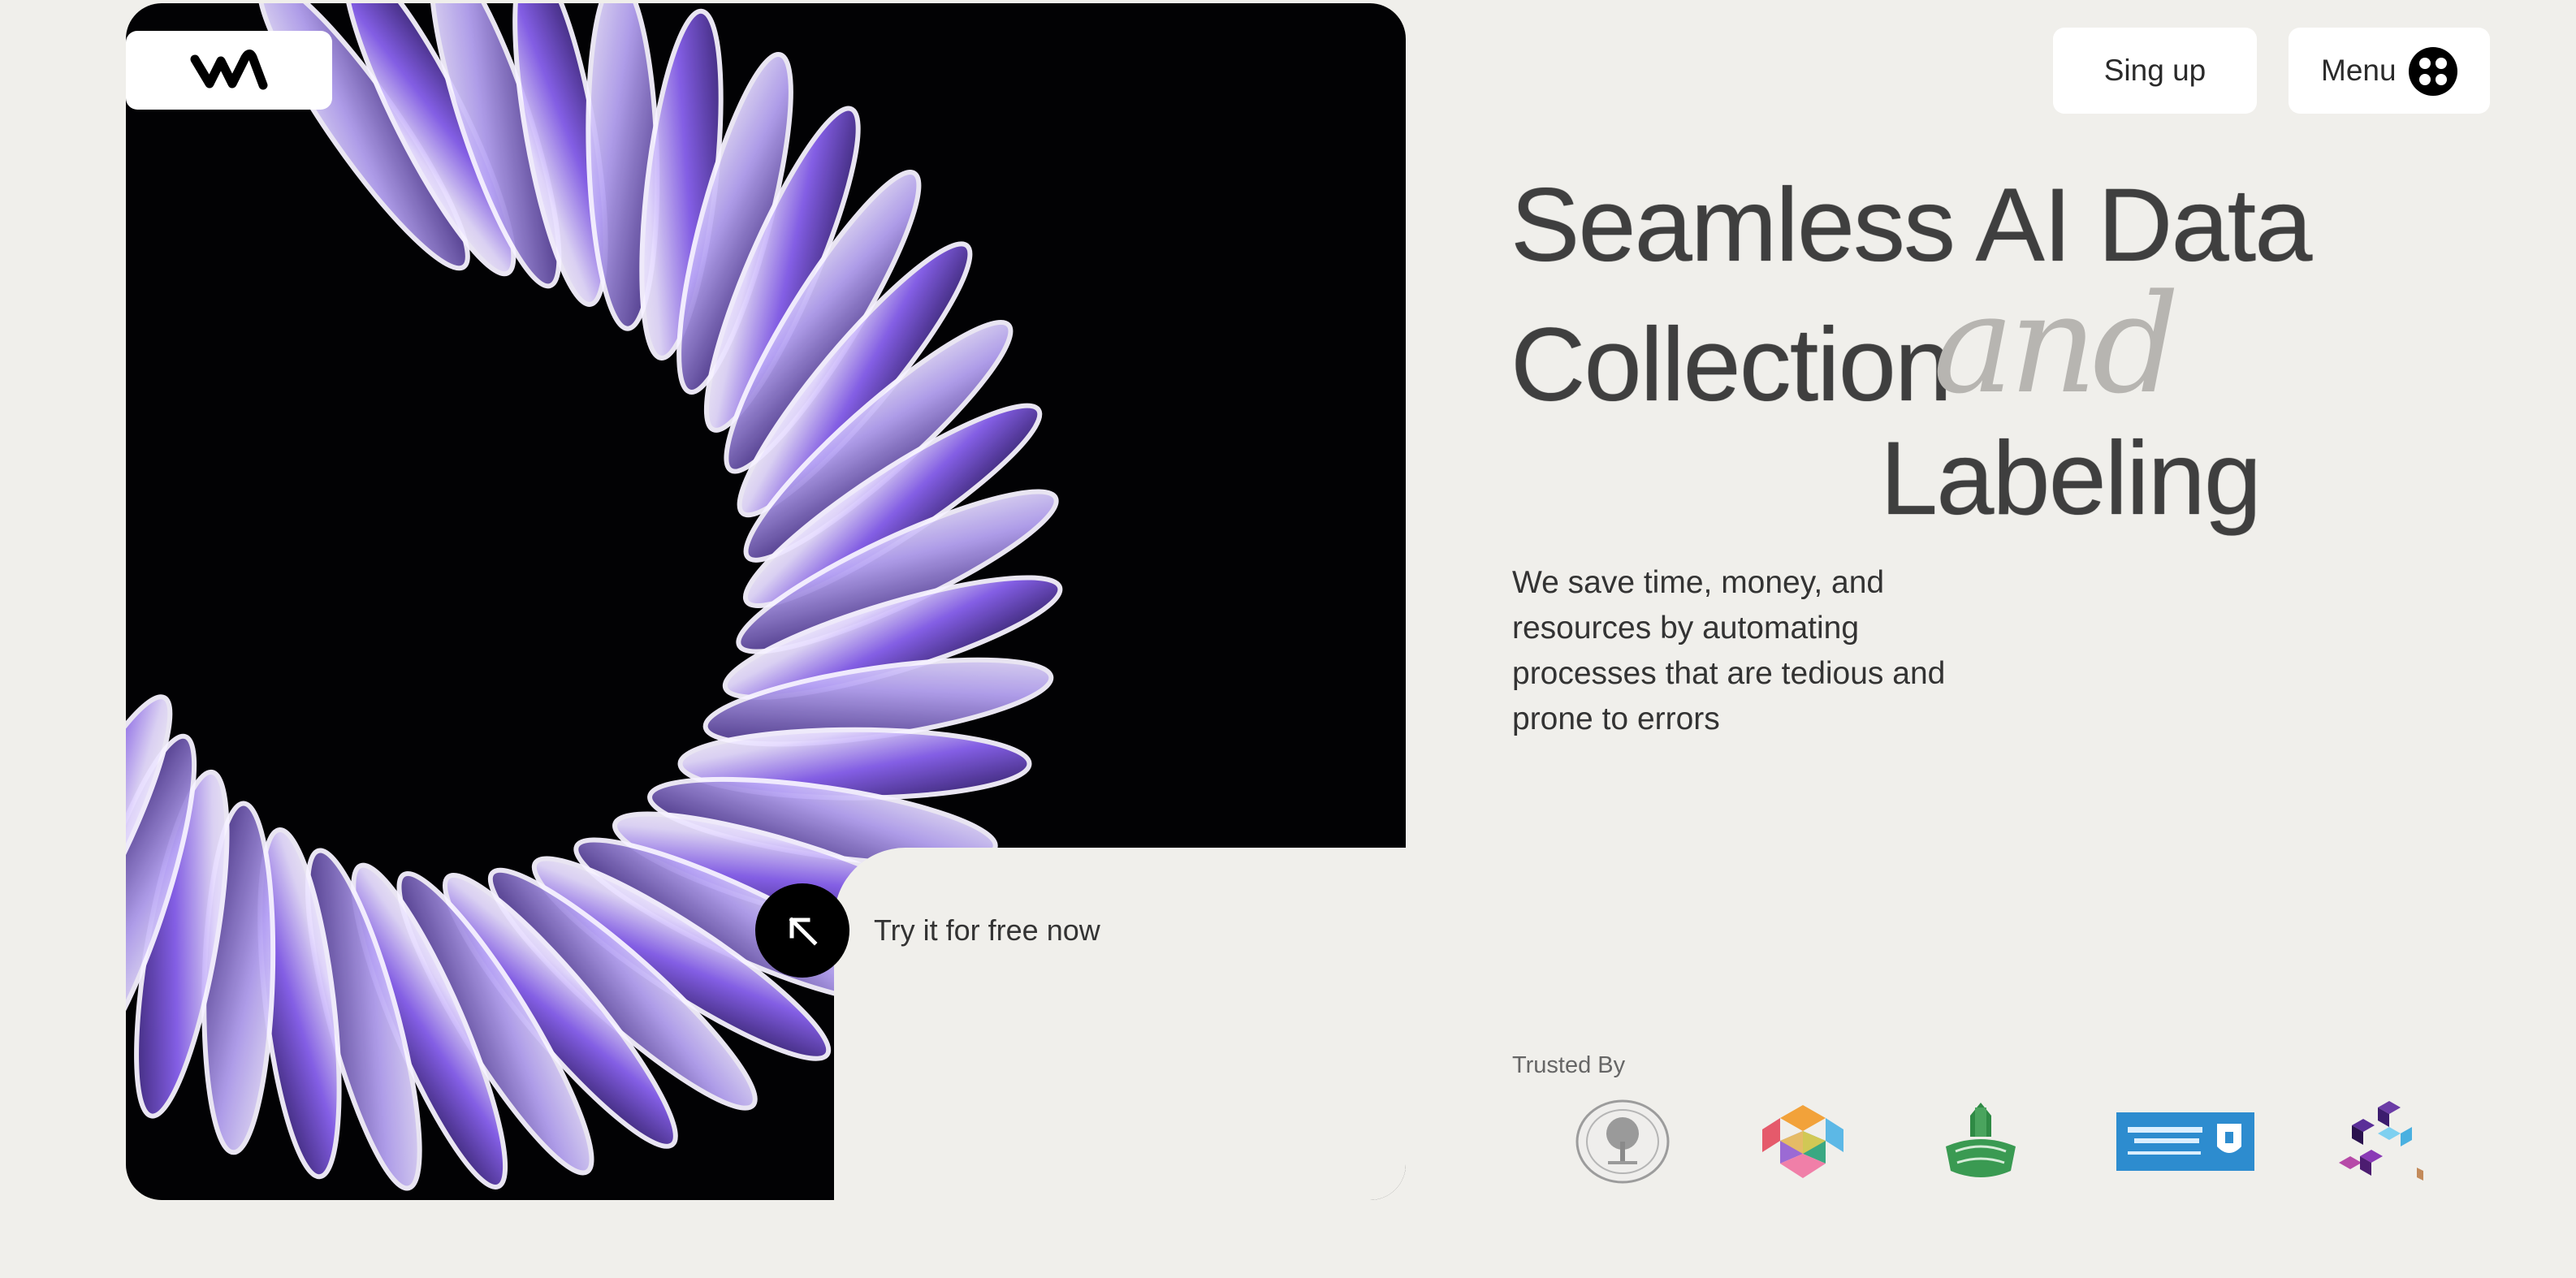  What do you see at coordinates (1622, 1142) in the screenshot?
I see `tree-seal-logo` at bounding box center [1622, 1142].